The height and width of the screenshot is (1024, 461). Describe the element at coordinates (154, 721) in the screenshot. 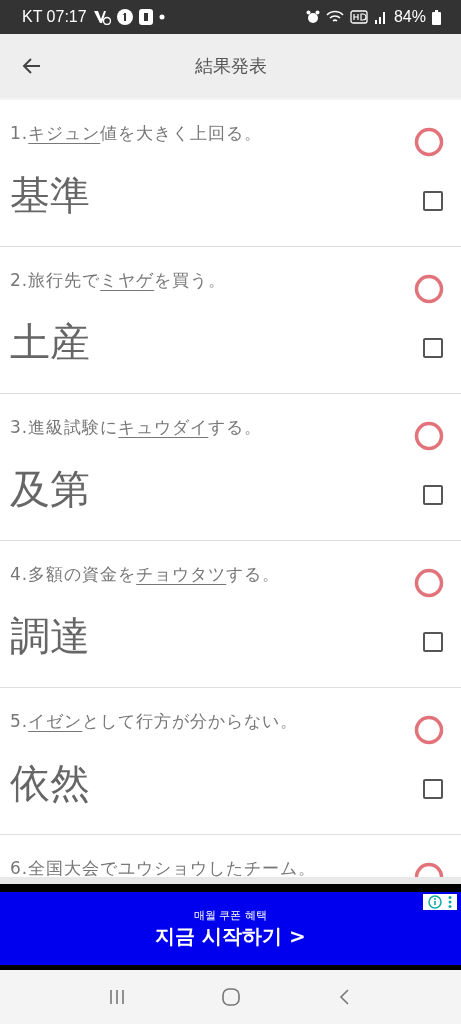

I see `question-text: 5.イゼン として行方が分からない。` at that location.